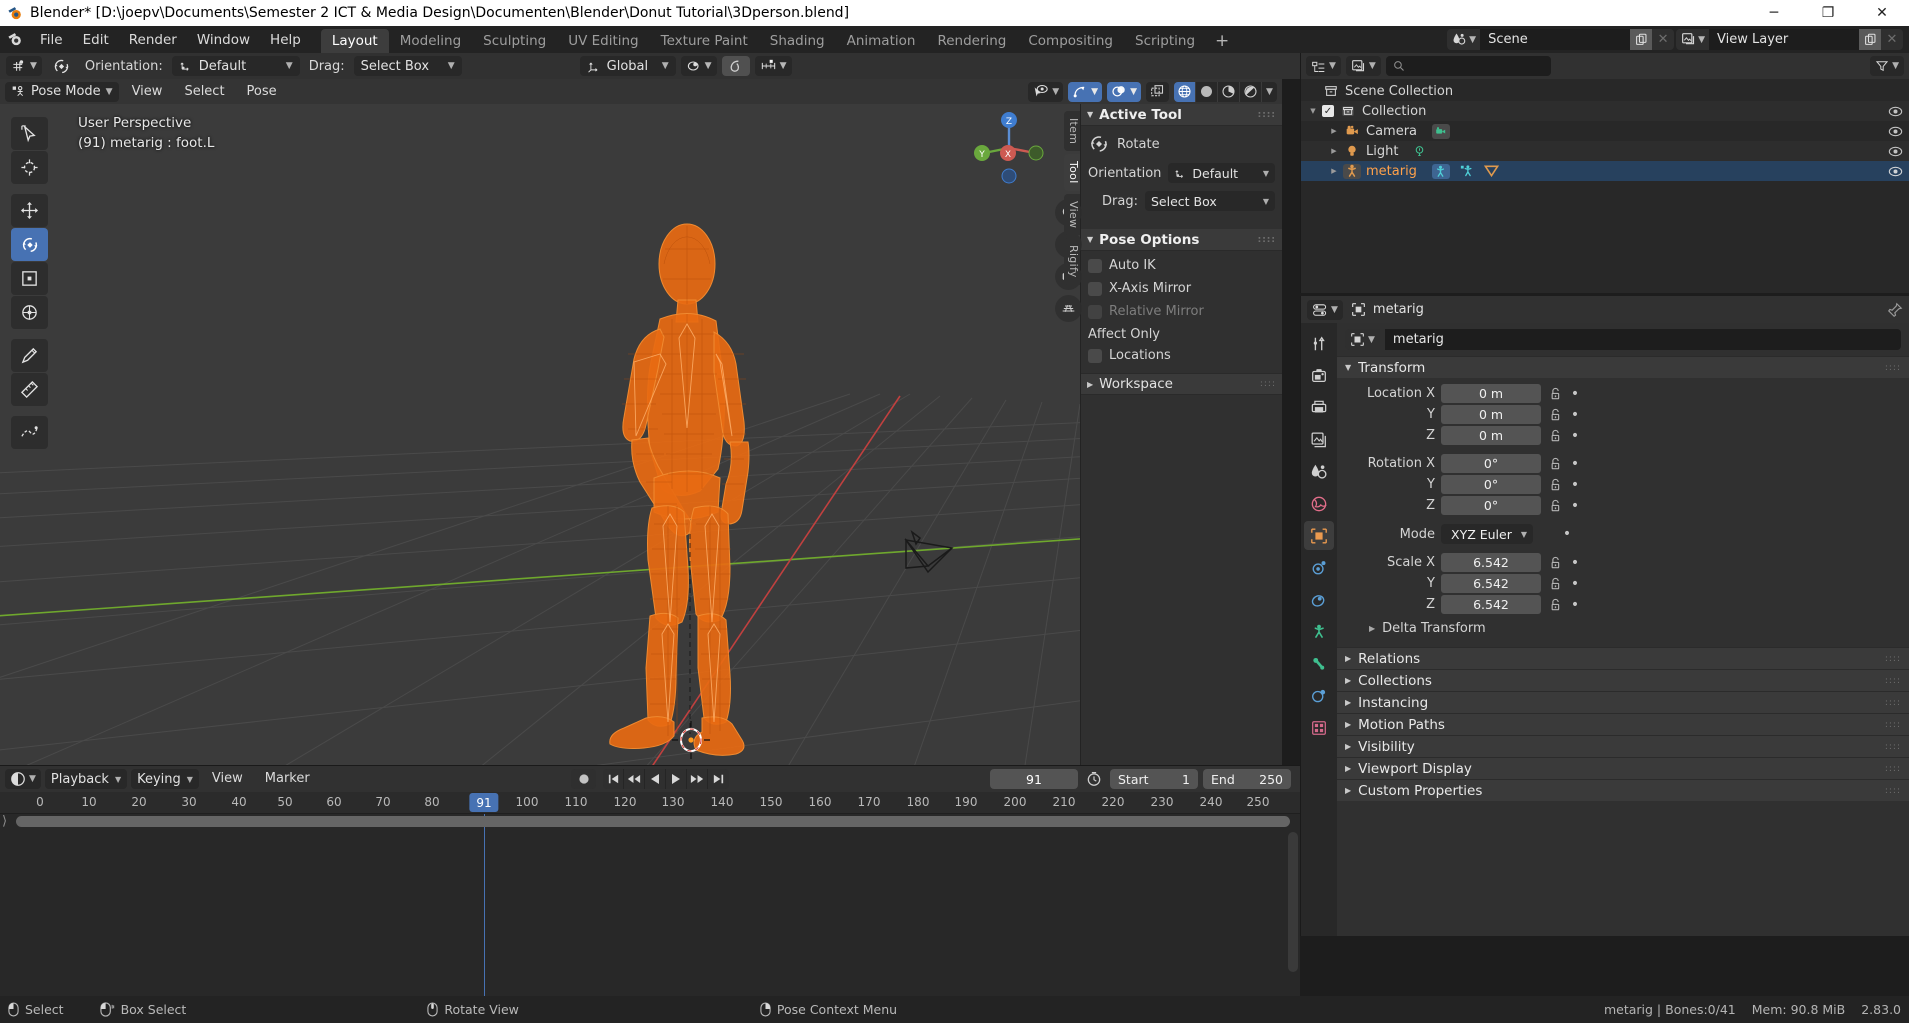 The height and width of the screenshot is (1023, 1909). I want to click on tool-transform, so click(29, 312).